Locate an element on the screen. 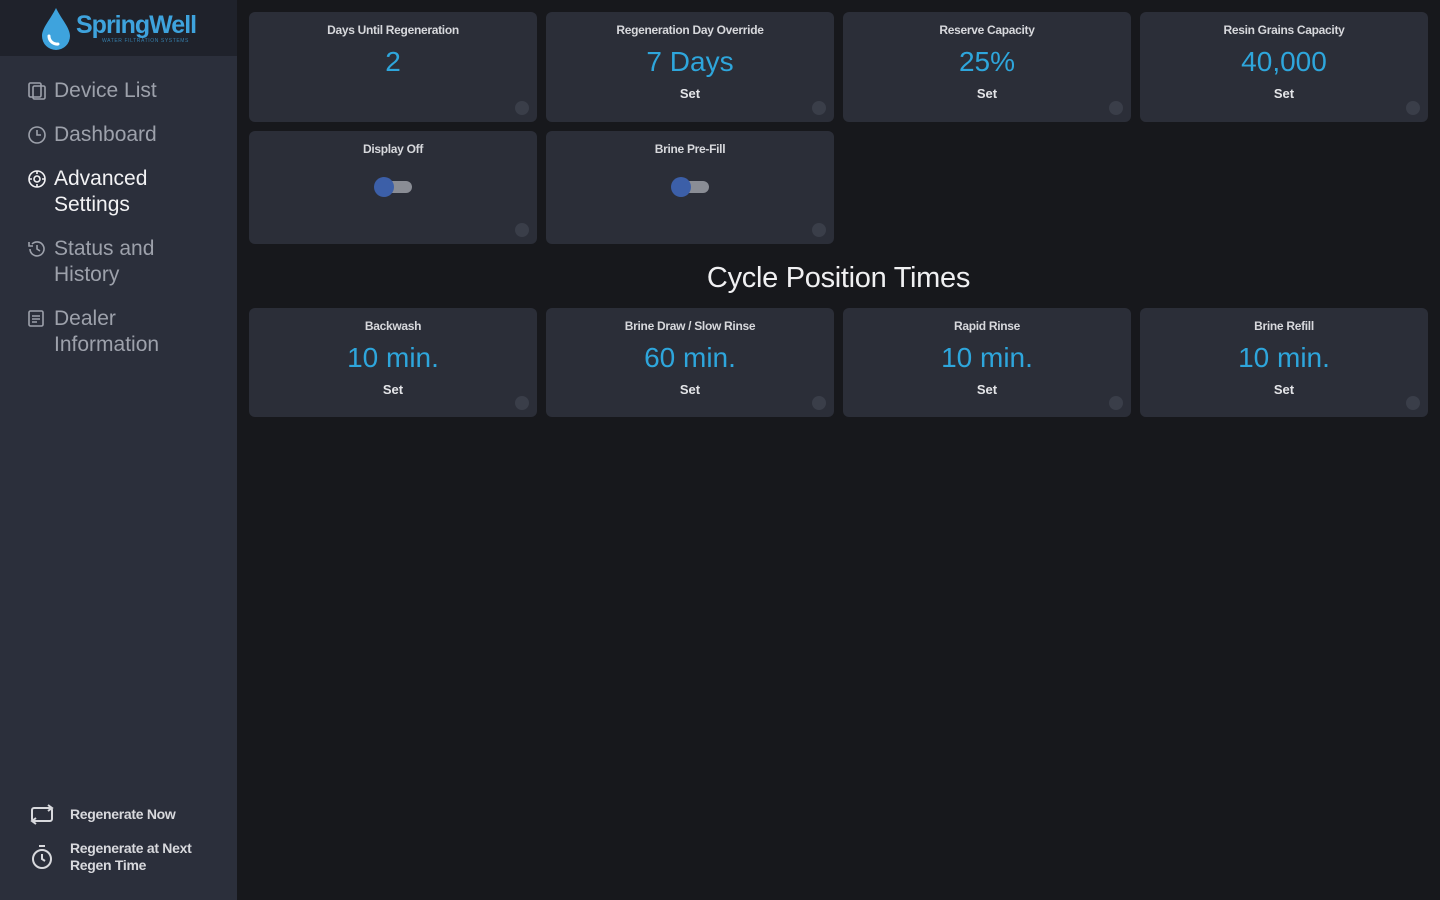  sidebar-item-dashboard: Dashboard is located at coordinates (118, 135).